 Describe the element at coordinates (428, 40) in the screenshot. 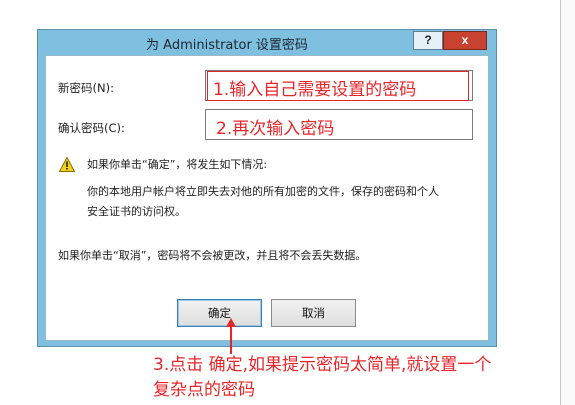

I see `help-button: ?` at that location.